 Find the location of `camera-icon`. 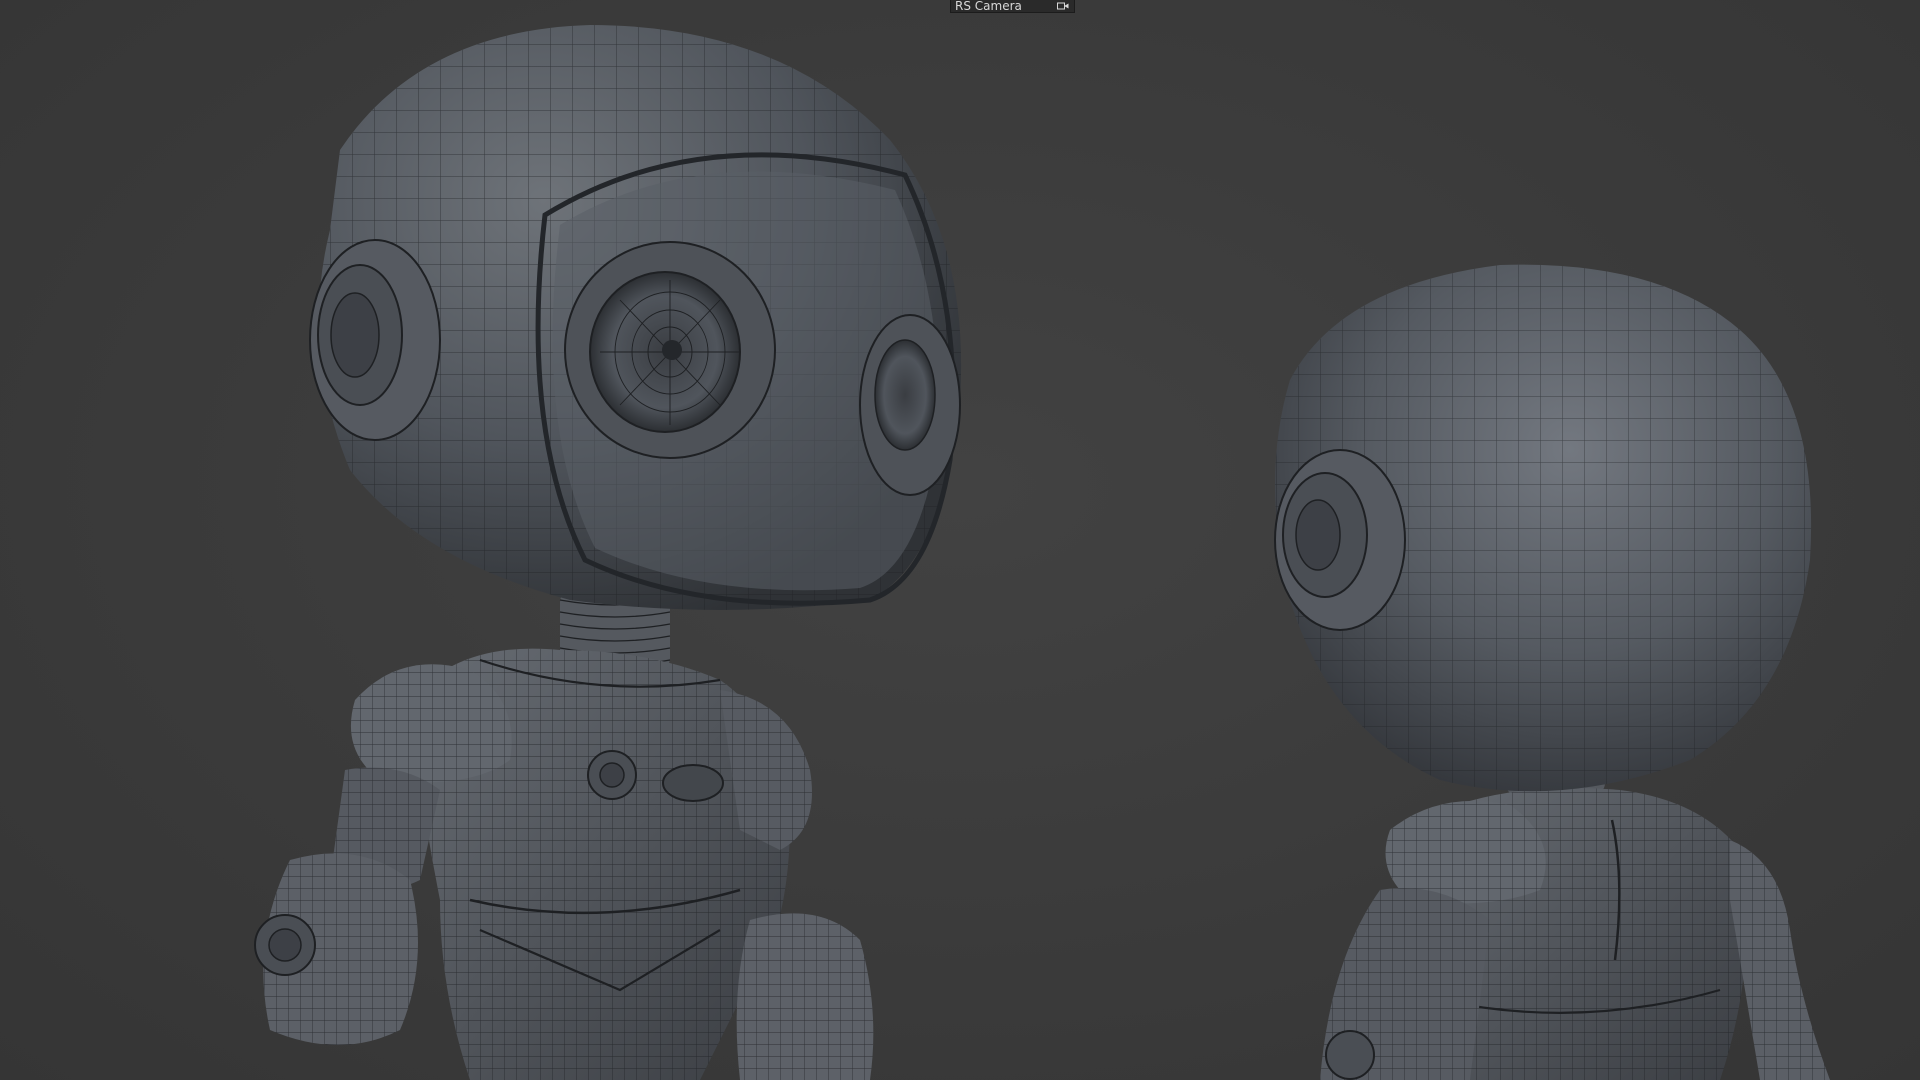

camera-icon is located at coordinates (1063, 6).